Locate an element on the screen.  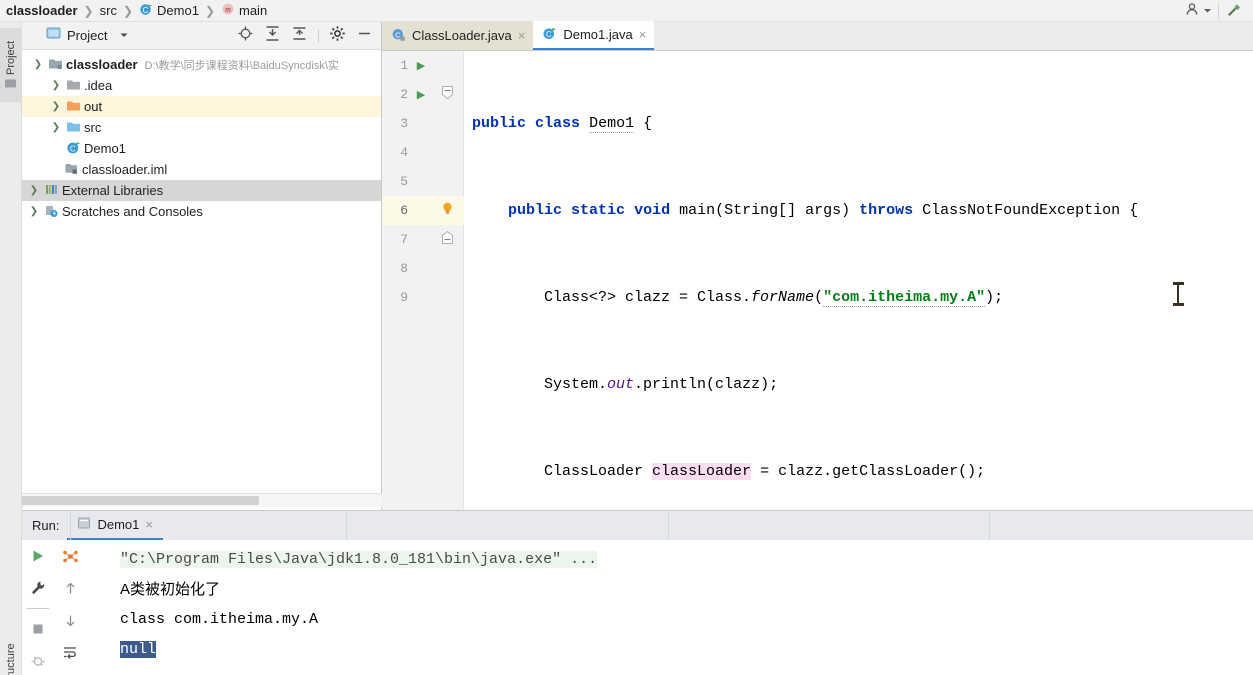
tree-node-label: classloader.iml is located at coordinates (125, 169).